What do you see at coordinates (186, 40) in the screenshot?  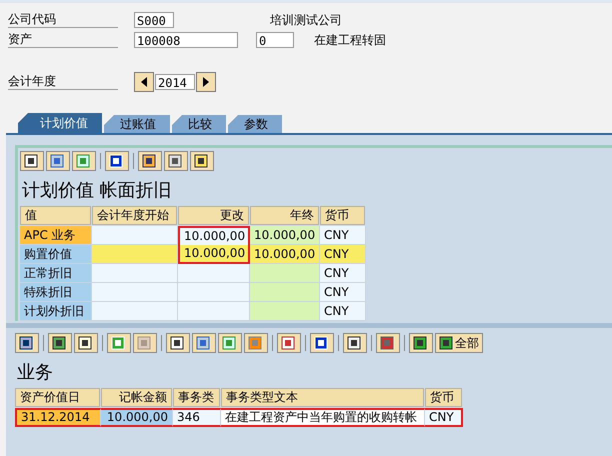 I see `input-field: 100008` at bounding box center [186, 40].